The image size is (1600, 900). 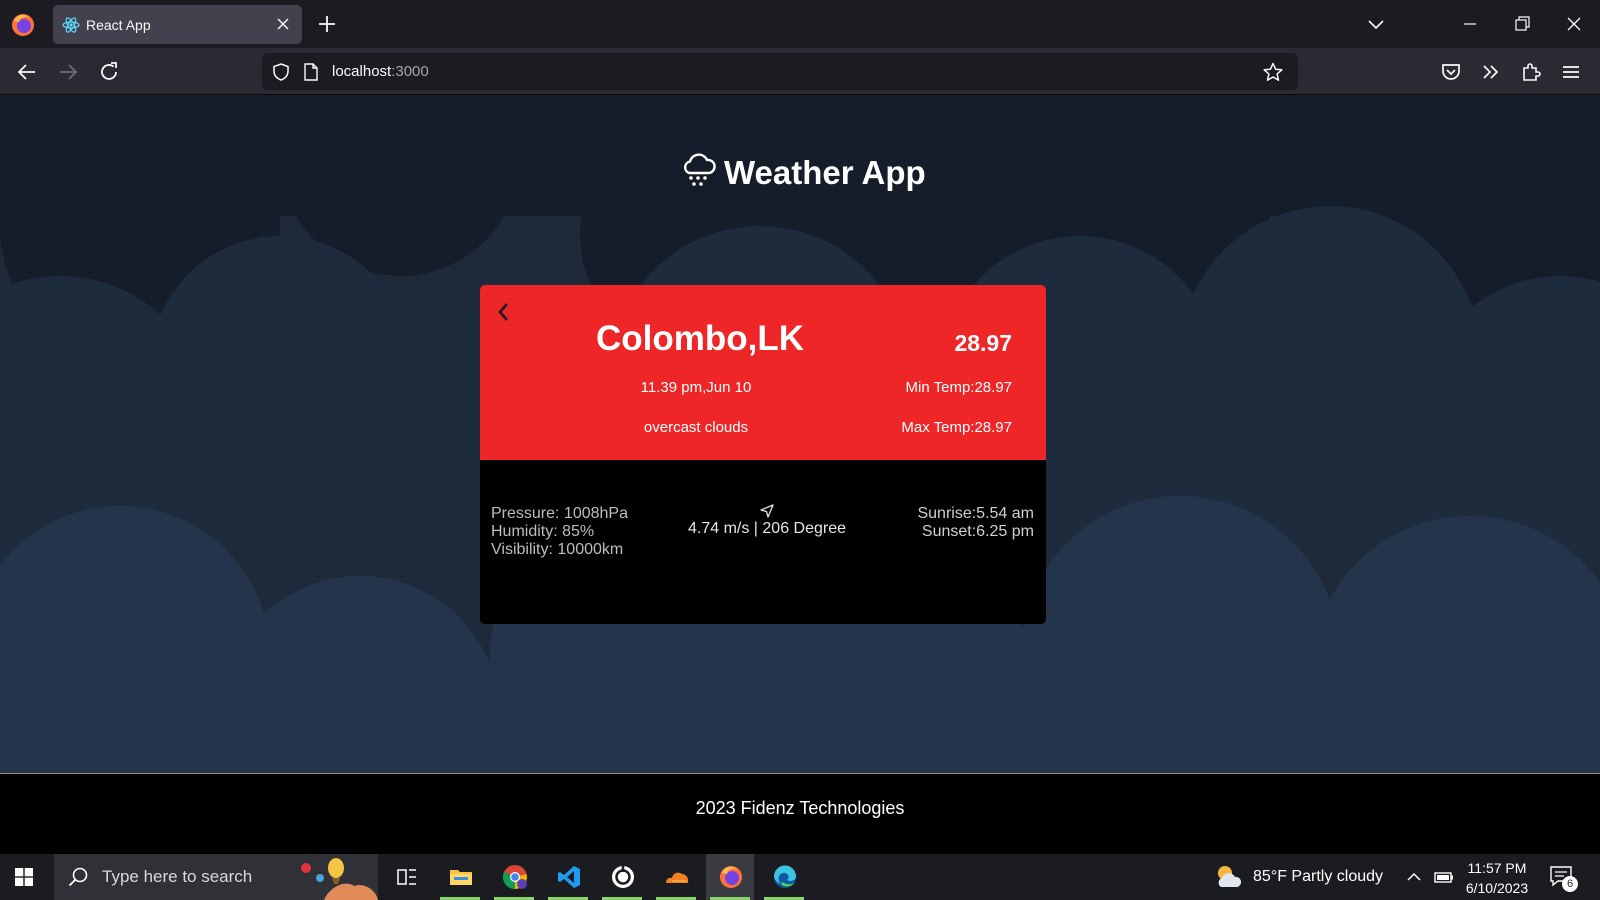 I want to click on taskbar-edge, so click(x=784, y=877).